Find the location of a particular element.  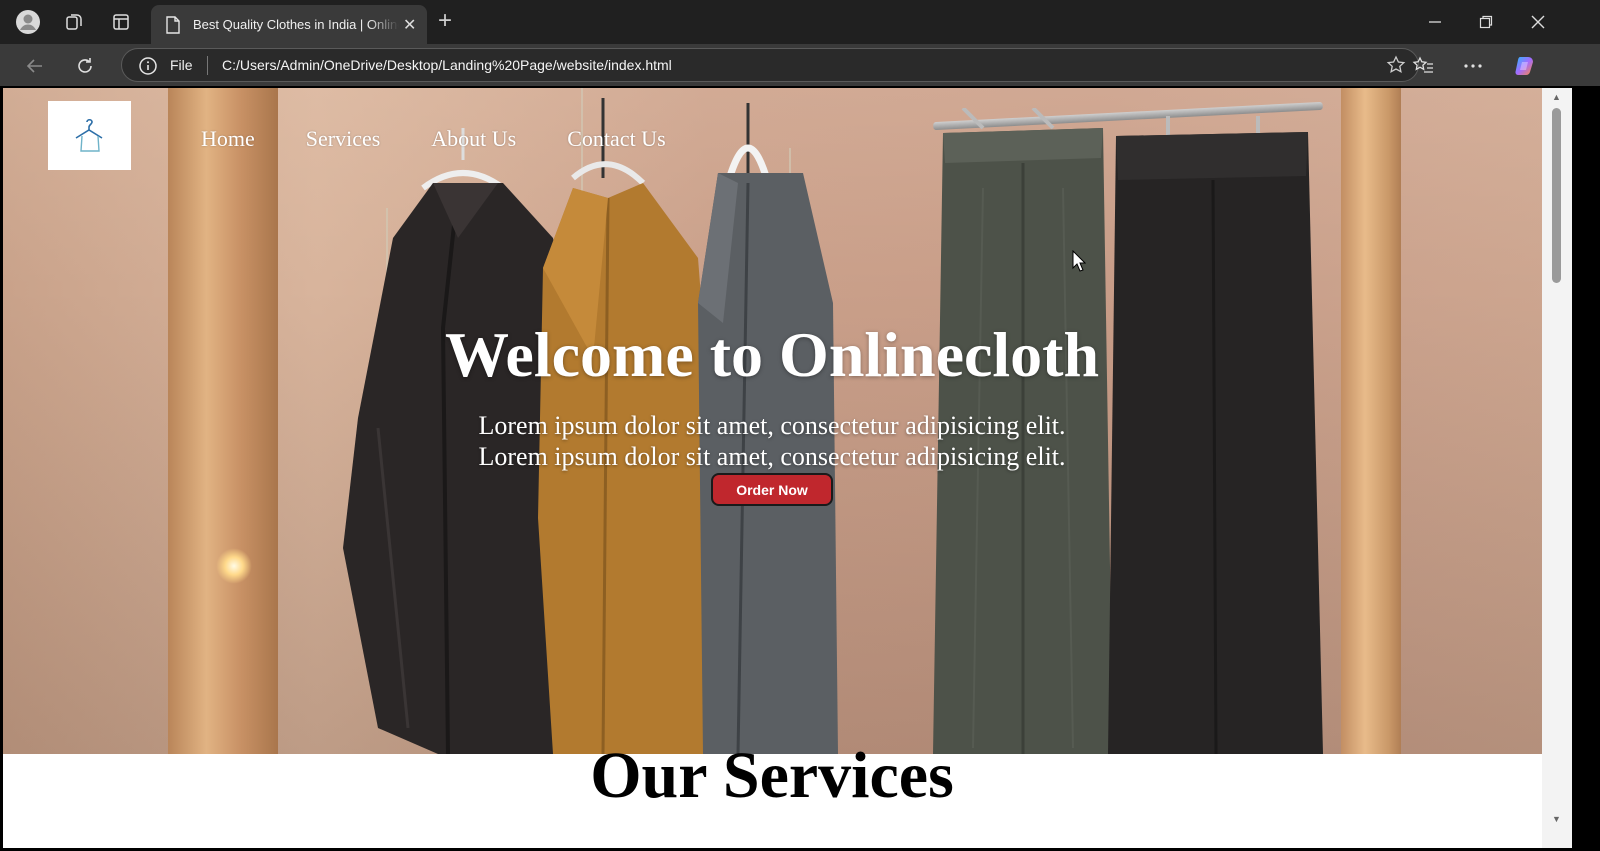

nav-home-link: Home is located at coordinates (228, 139).